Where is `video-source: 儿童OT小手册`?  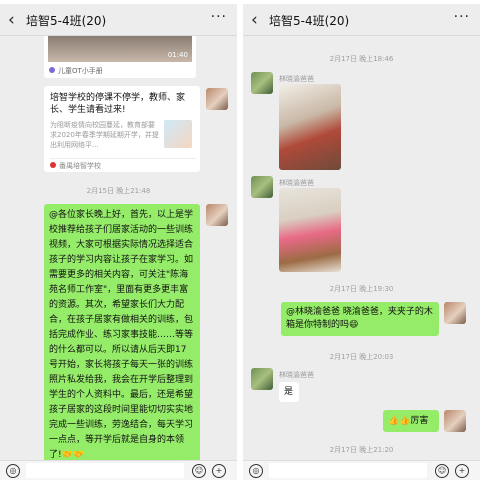
video-source: 儿童OT小手册 is located at coordinates (80, 71).